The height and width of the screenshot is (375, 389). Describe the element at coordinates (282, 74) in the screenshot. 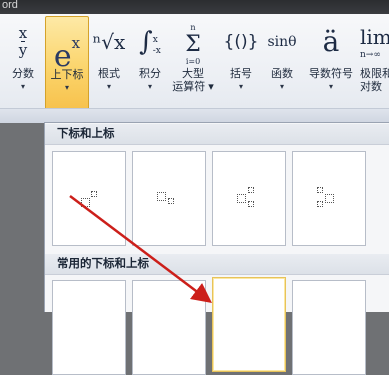

I see `function-label: 函数` at that location.